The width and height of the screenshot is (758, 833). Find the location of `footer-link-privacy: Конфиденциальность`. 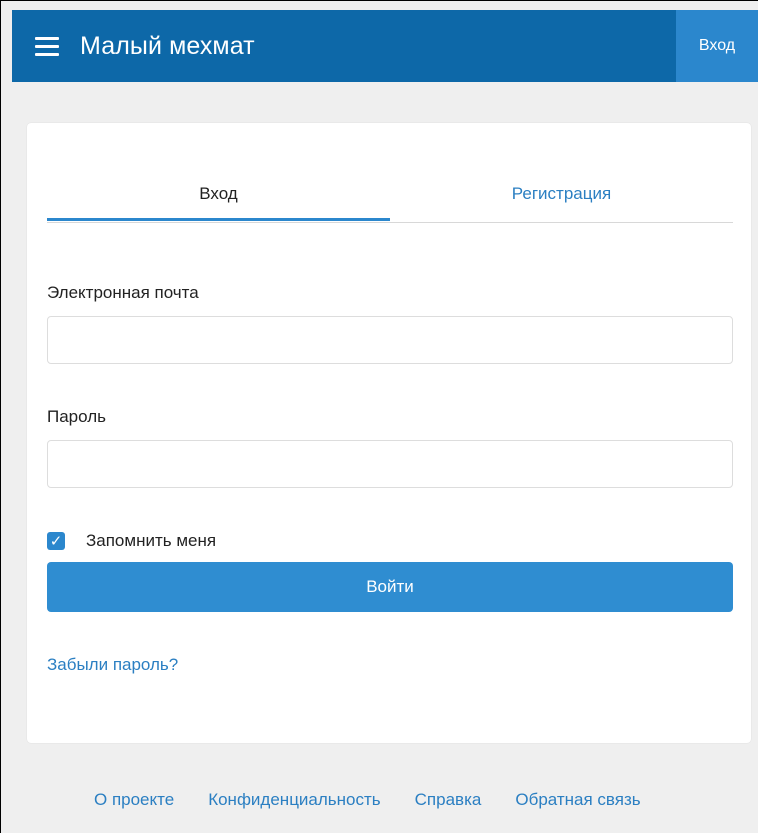

footer-link-privacy: Конфиденциальность is located at coordinates (294, 800).